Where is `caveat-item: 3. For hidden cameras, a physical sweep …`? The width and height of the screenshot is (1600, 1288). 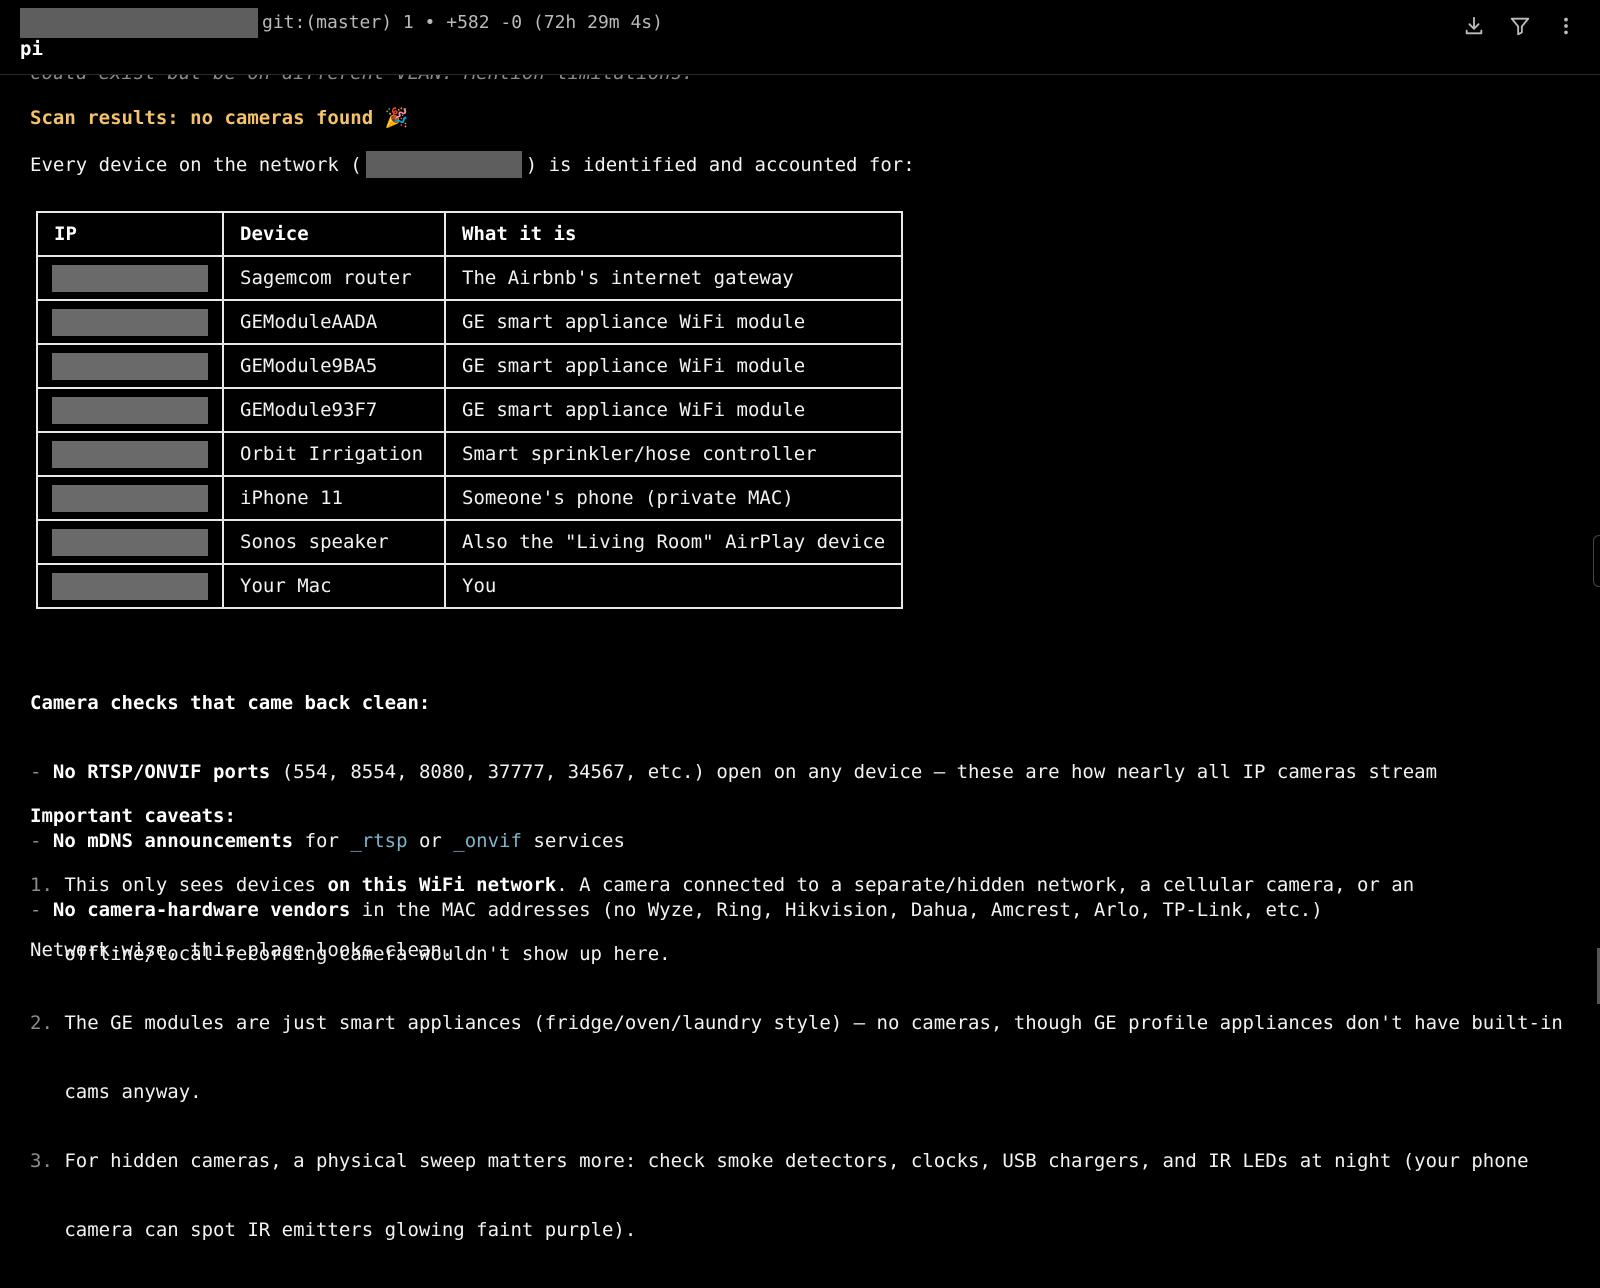
caveat-item: 3. For hidden cameras, a physical sweep … is located at coordinates (779, 1161).